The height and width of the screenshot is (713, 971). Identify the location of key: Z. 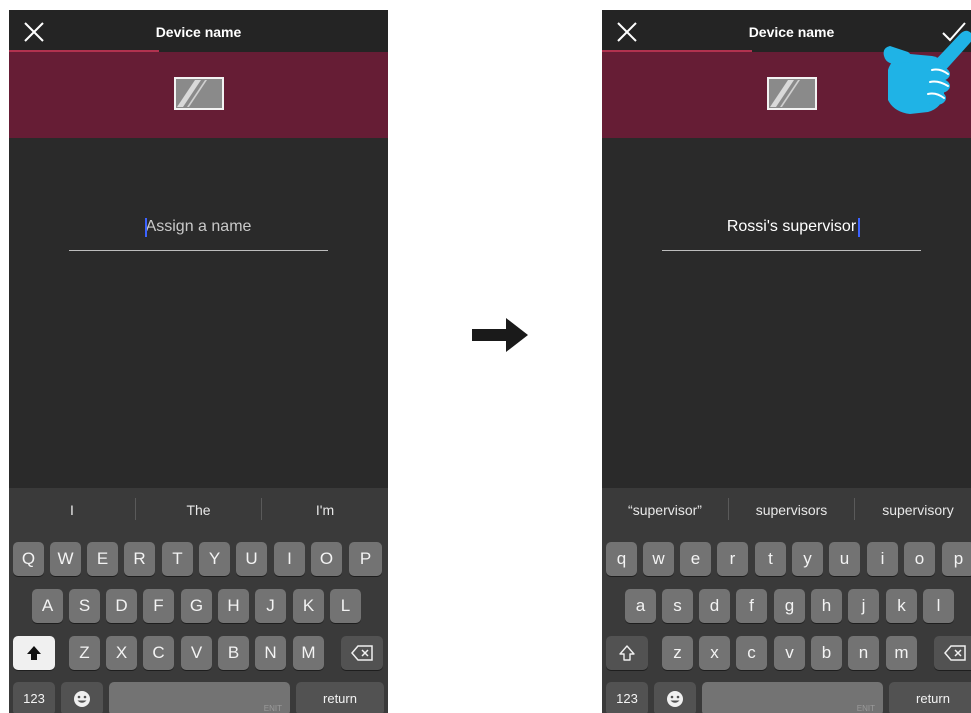
(84, 653).